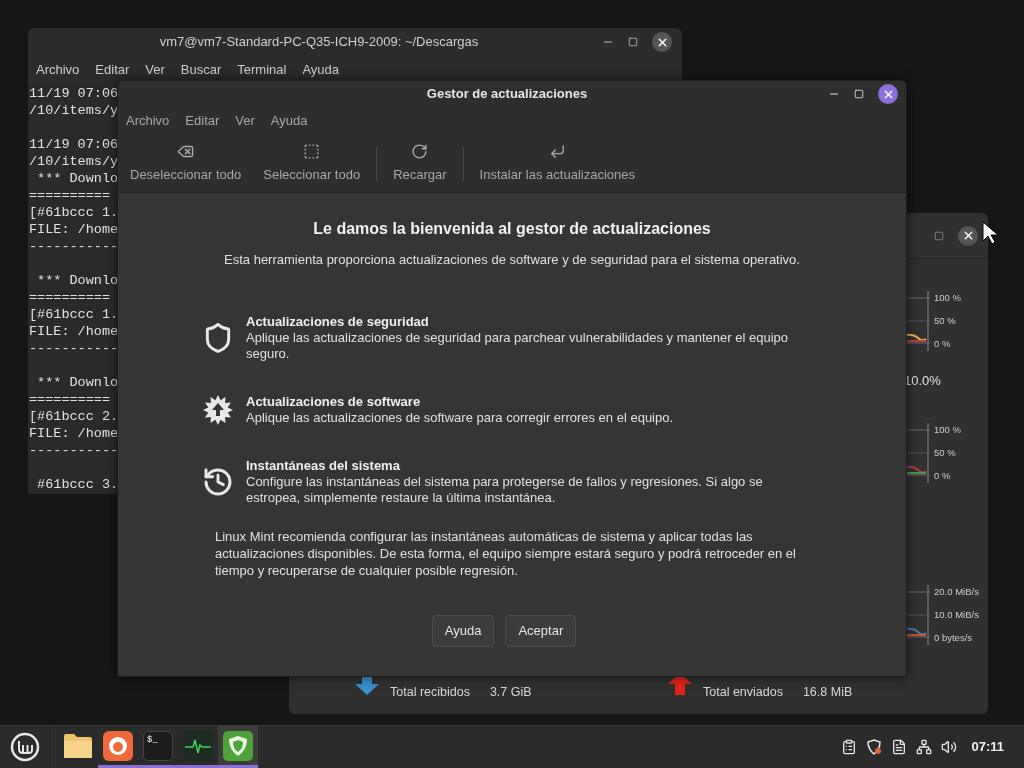 Image resolution: width=1024 pixels, height=768 pixels. What do you see at coordinates (743, 692) in the screenshot?
I see `total-label: Total enviados` at bounding box center [743, 692].